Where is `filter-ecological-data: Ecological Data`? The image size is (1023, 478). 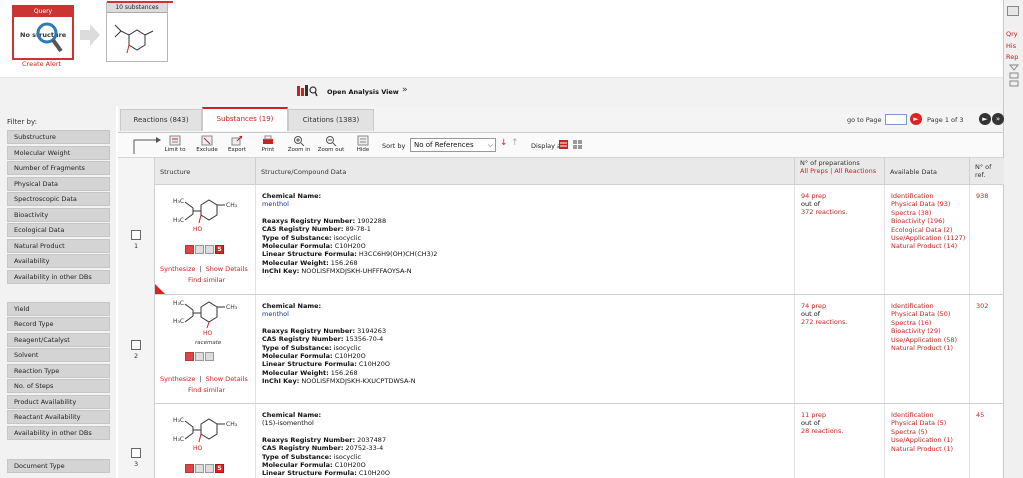 filter-ecological-data: Ecological Data is located at coordinates (58, 230).